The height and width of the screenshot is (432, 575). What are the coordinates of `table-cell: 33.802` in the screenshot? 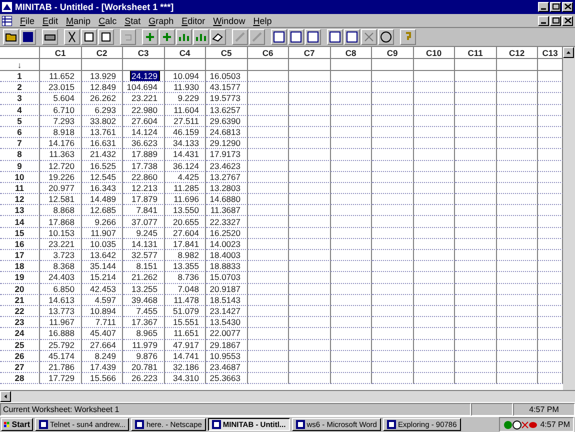 It's located at (102, 121).